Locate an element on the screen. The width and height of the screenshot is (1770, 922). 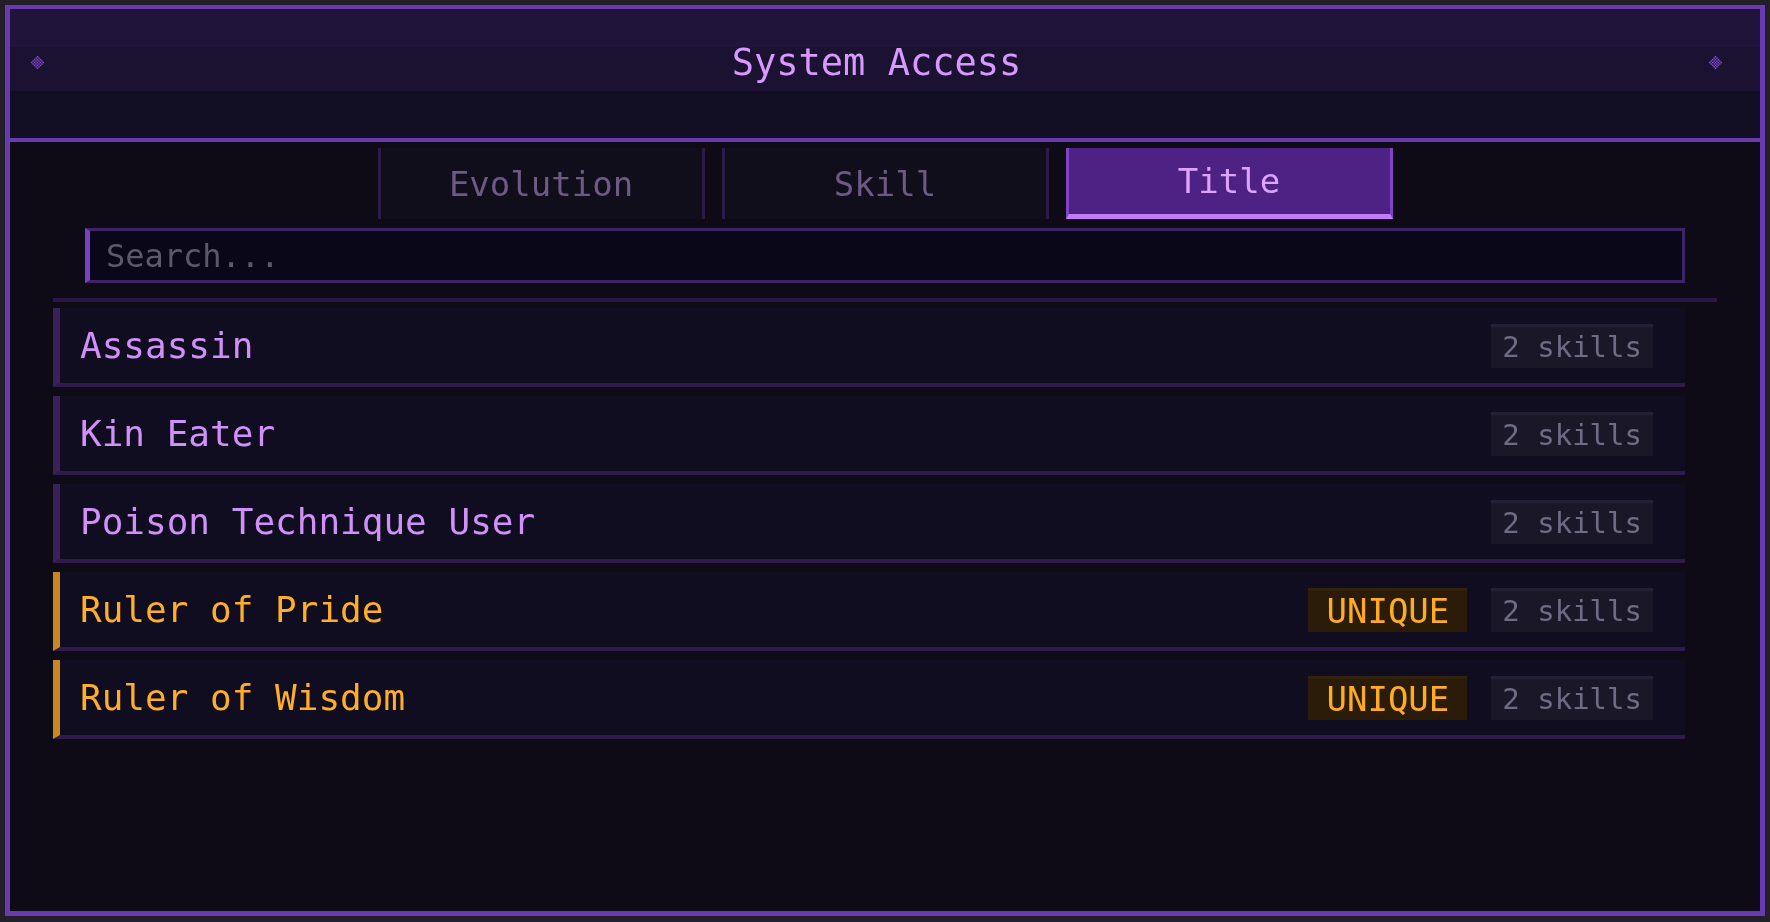
title-row: Poison Technique User 2 skills is located at coordinates (869, 523).